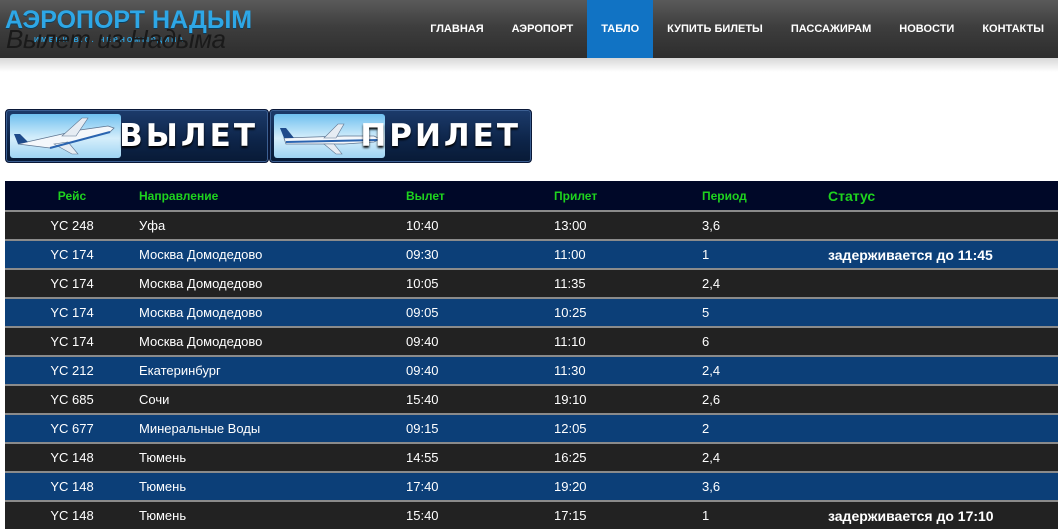 The width and height of the screenshot is (1058, 532). I want to click on table-row: YC 174 Москва Домодедово 09:05 10:25 5, so click(531, 312).